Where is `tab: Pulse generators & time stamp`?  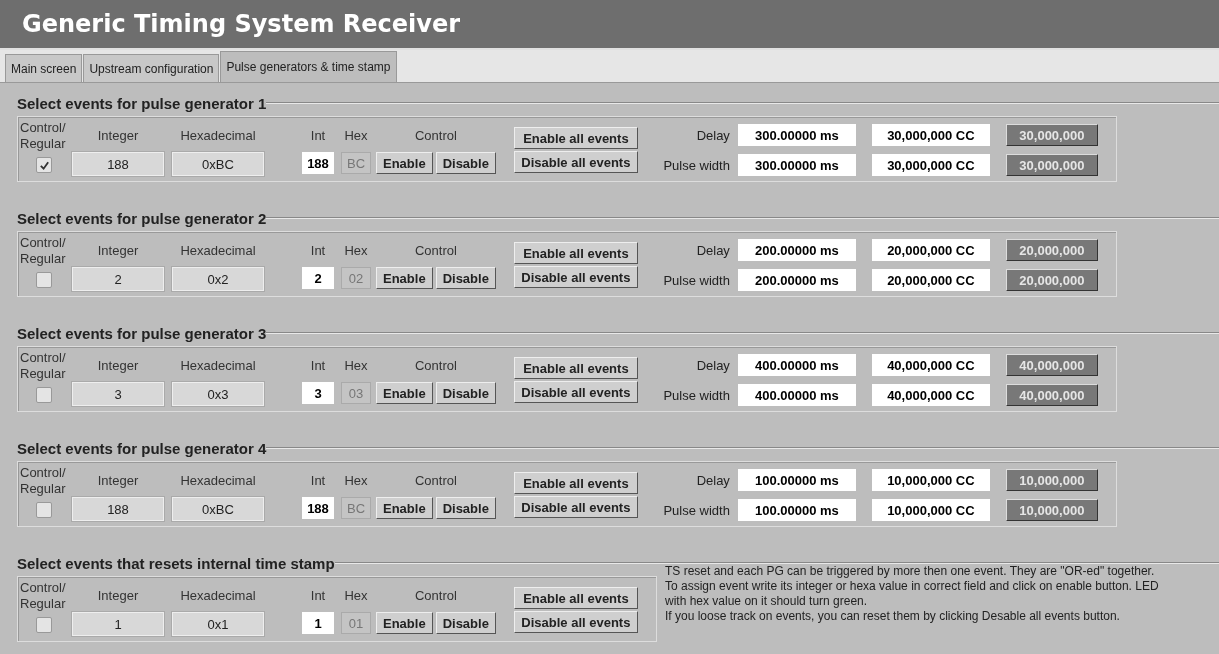 tab: Pulse generators & time stamp is located at coordinates (308, 66).